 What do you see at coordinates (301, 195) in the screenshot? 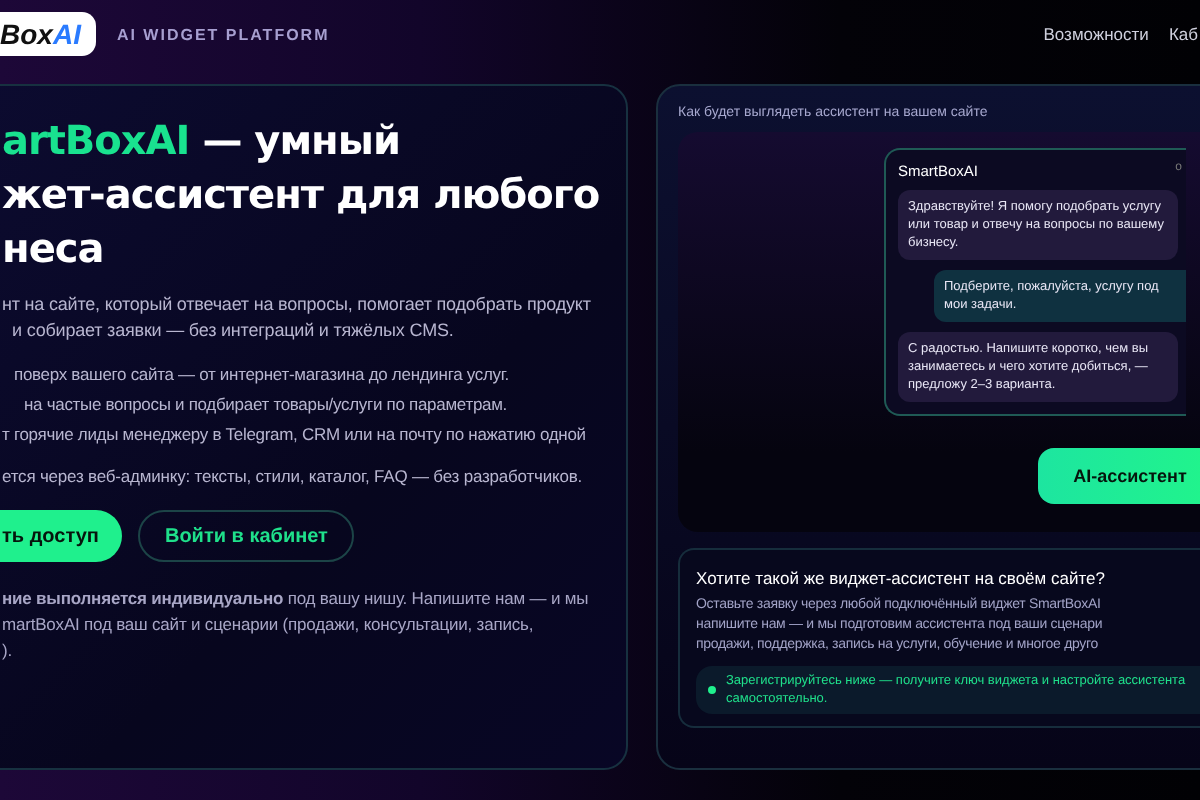
I see `hero-heading: artBoxAI — умный жет-ассистент для любого неса` at bounding box center [301, 195].